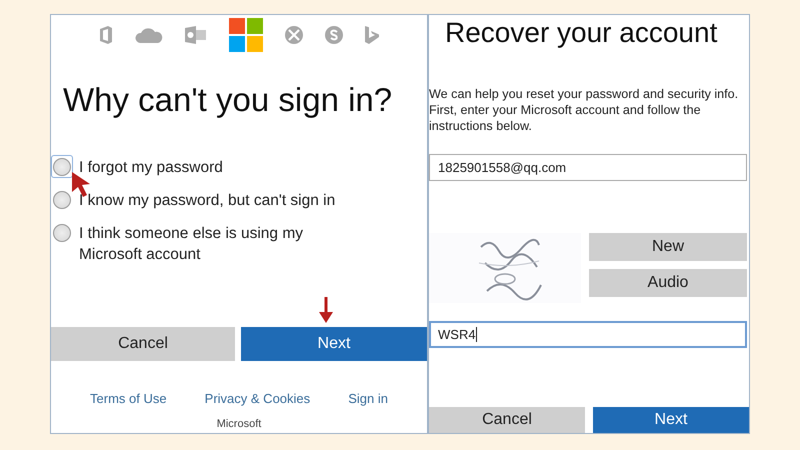 The width and height of the screenshot is (800, 450). What do you see at coordinates (294, 35) in the screenshot?
I see `x-circle-icon` at bounding box center [294, 35].